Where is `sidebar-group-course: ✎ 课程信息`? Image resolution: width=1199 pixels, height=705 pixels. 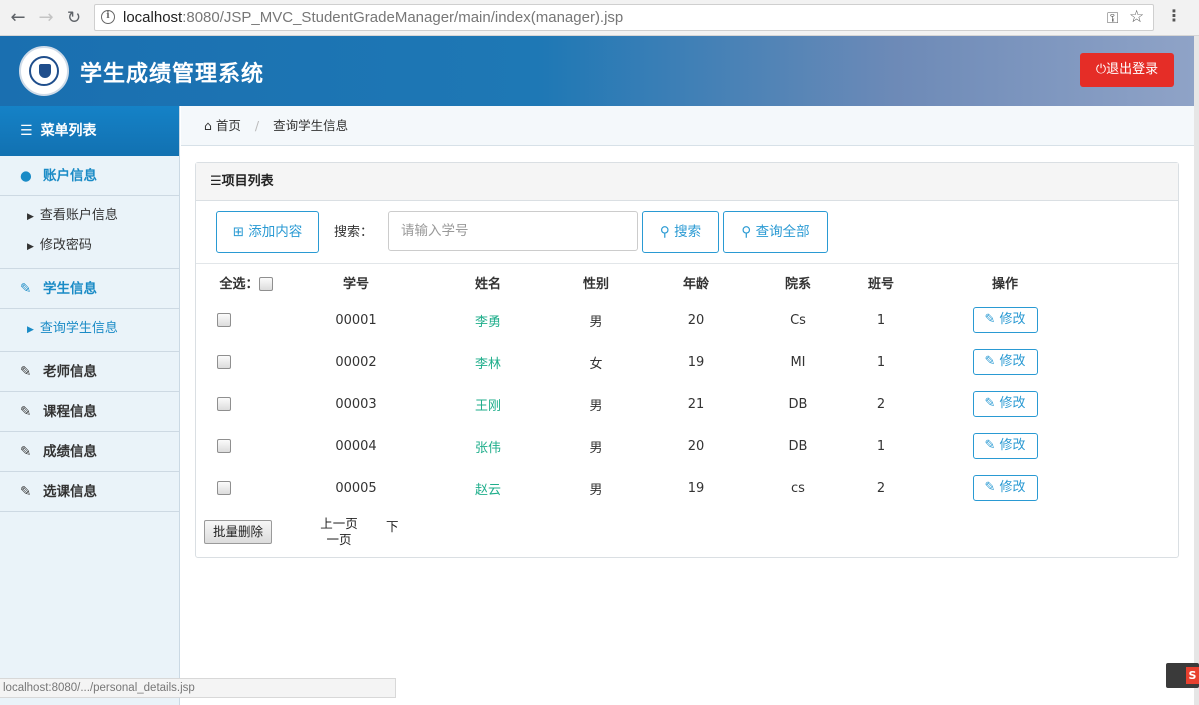
sidebar-group-course: ✎ 课程信息 is located at coordinates (89, 412).